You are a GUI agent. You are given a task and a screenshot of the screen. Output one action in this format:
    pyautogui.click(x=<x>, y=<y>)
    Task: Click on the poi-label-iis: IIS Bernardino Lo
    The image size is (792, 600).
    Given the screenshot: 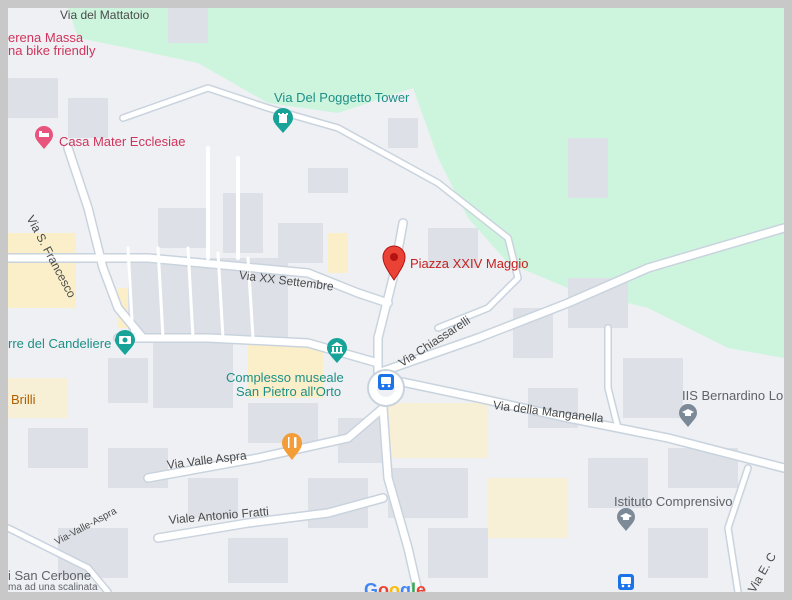 What is the action you would take?
    pyautogui.click(x=732, y=395)
    